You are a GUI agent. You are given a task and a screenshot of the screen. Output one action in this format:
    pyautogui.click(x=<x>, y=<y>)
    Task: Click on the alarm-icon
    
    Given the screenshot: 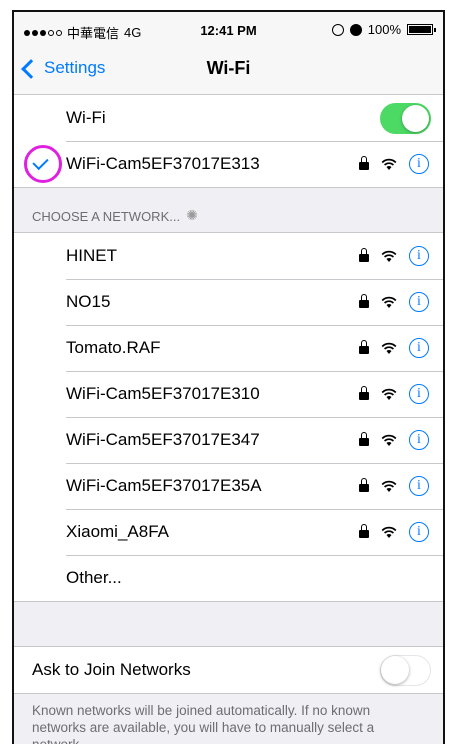 What is the action you would take?
    pyautogui.click(x=355, y=29)
    